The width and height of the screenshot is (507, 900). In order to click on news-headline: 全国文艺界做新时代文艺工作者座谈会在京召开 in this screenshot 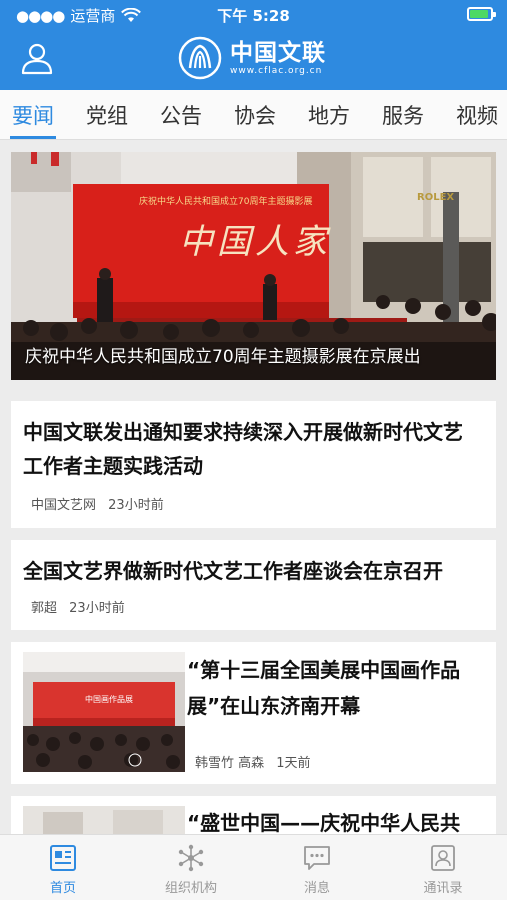, I will do `click(233, 571)`.